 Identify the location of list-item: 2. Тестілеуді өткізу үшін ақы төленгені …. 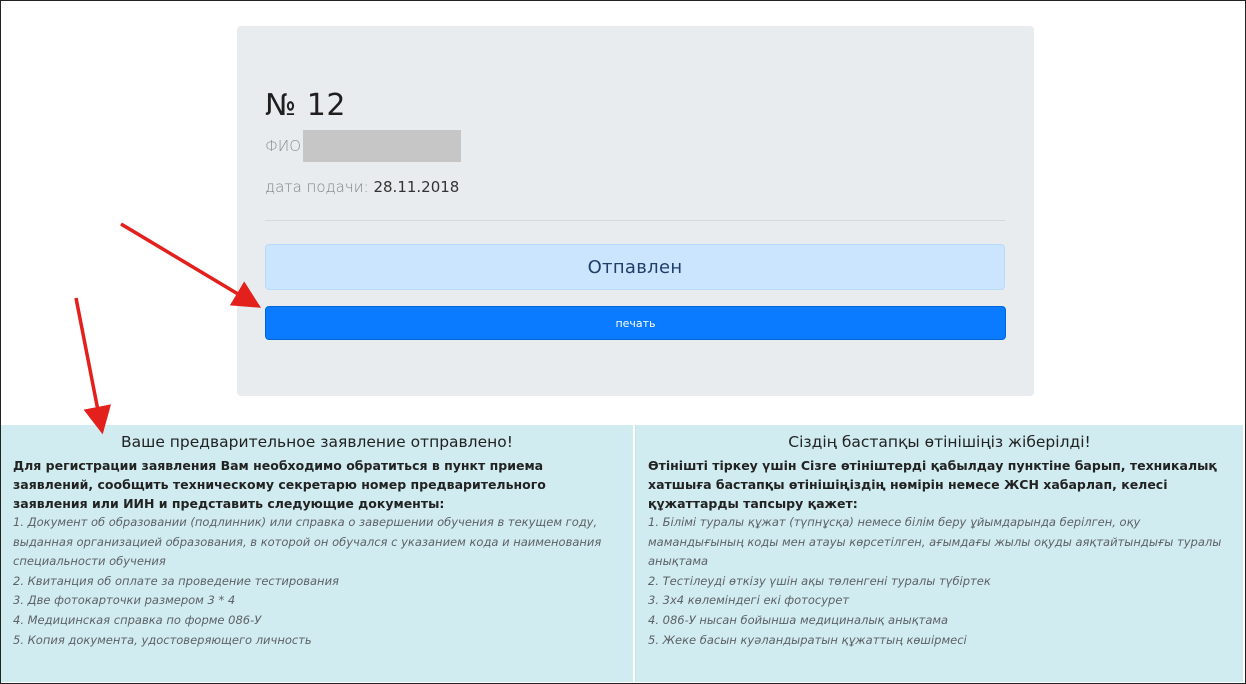
(819, 580).